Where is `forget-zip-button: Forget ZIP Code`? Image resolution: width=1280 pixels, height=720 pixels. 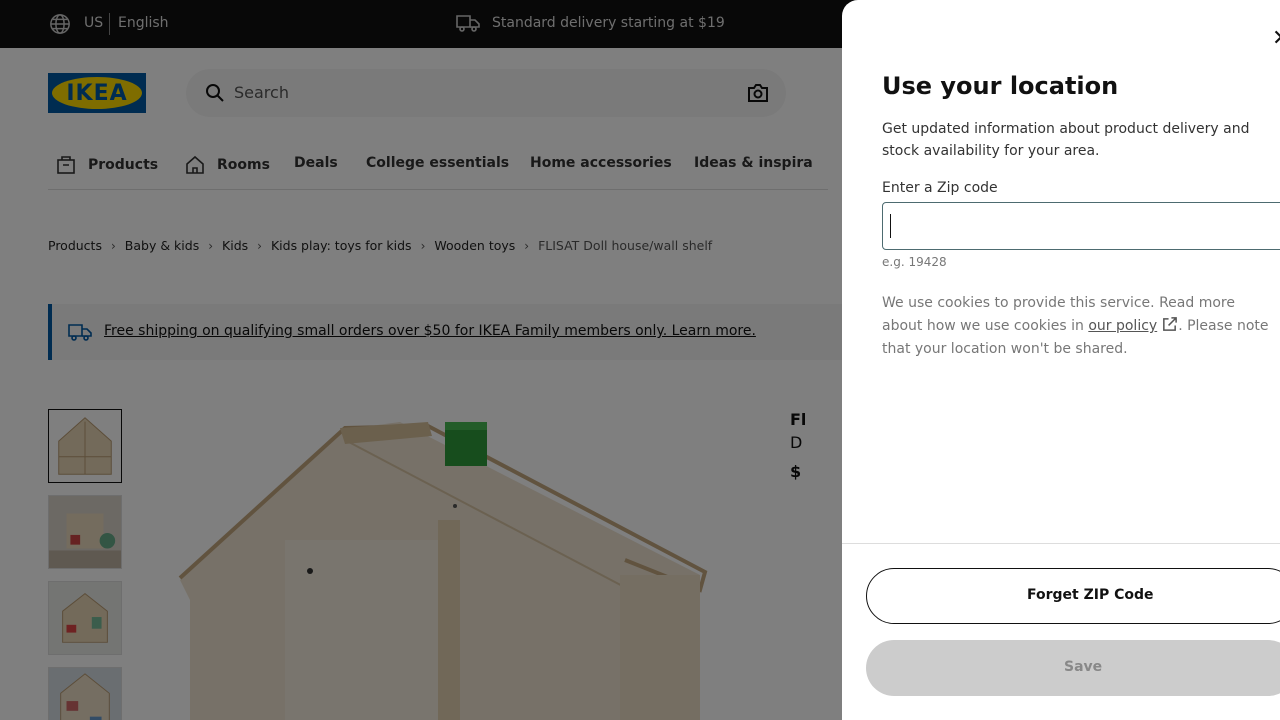
forget-zip-button: Forget ZIP Code is located at coordinates (1073, 596).